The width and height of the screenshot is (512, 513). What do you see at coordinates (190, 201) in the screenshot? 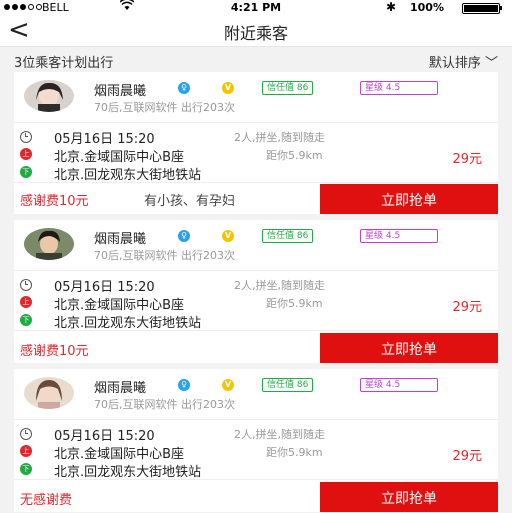
I see `passenger-note: 有小孩、有孕妇` at bounding box center [190, 201].